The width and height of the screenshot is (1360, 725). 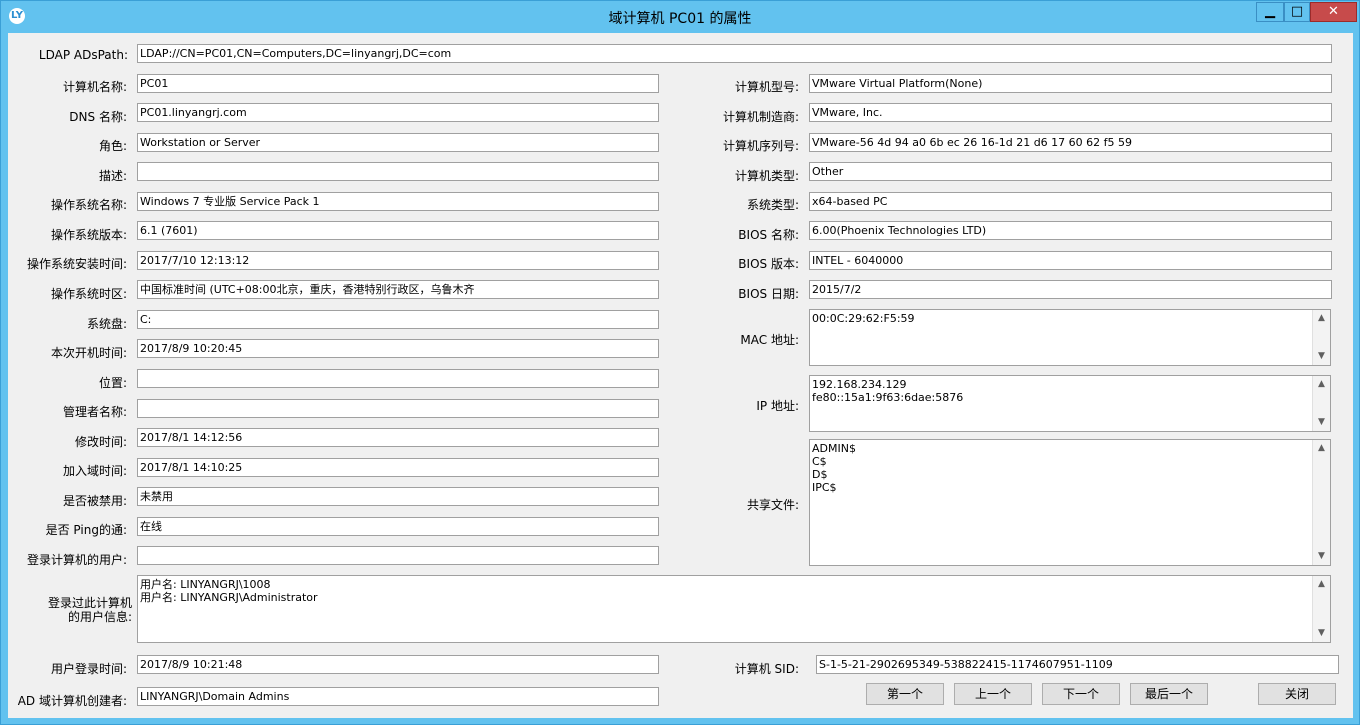 I want to click on next-button: 下一个, so click(x=1081, y=694).